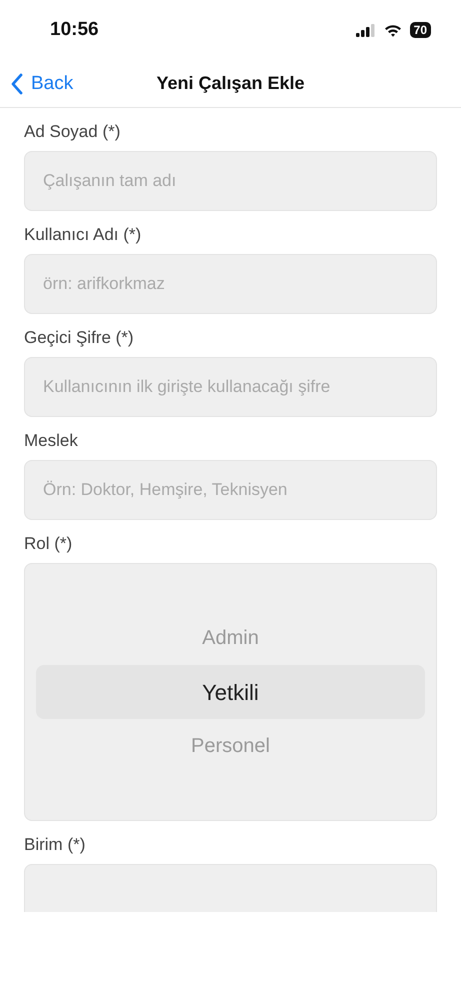 This screenshot has width=461, height=1000. Describe the element at coordinates (49, 544) in the screenshot. I see `field-label: Rol (*)` at that location.